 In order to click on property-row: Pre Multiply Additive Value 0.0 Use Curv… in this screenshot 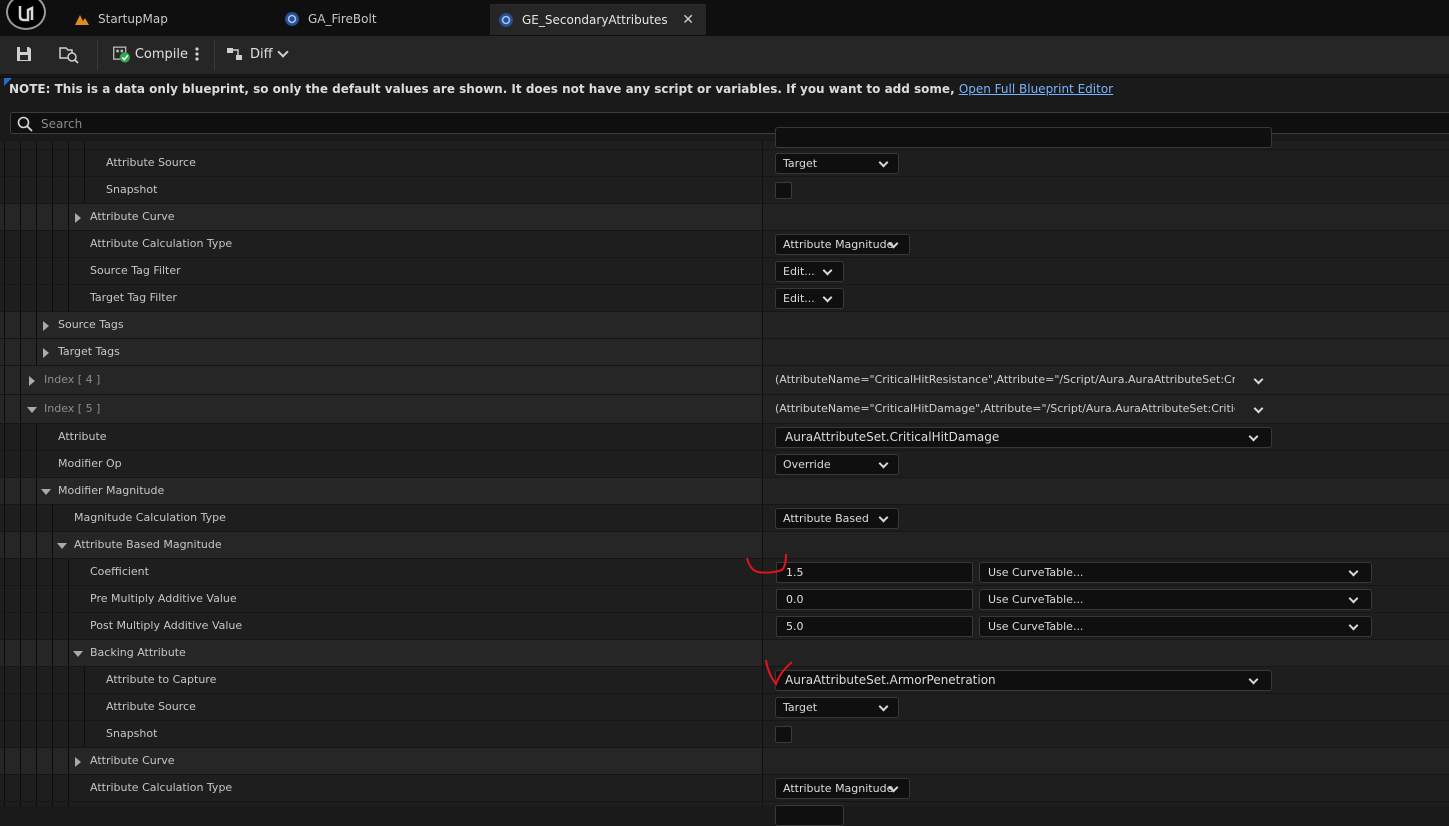, I will do `click(724, 598)`.